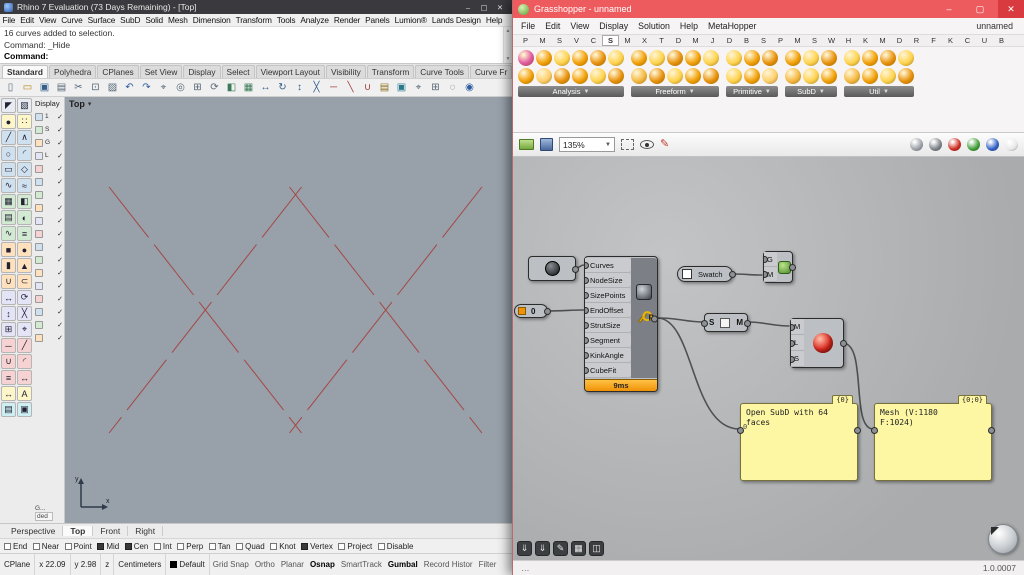  Describe the element at coordinates (180, 87) in the screenshot. I see `zoom-extents-icon: ◎` at that location.